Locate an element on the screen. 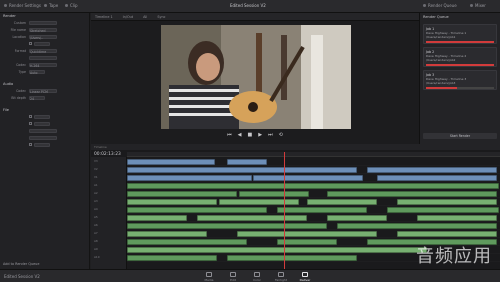 The height and width of the screenshot is (282, 500). setting-row: Location/Users/.. is located at coordinates (44, 36).